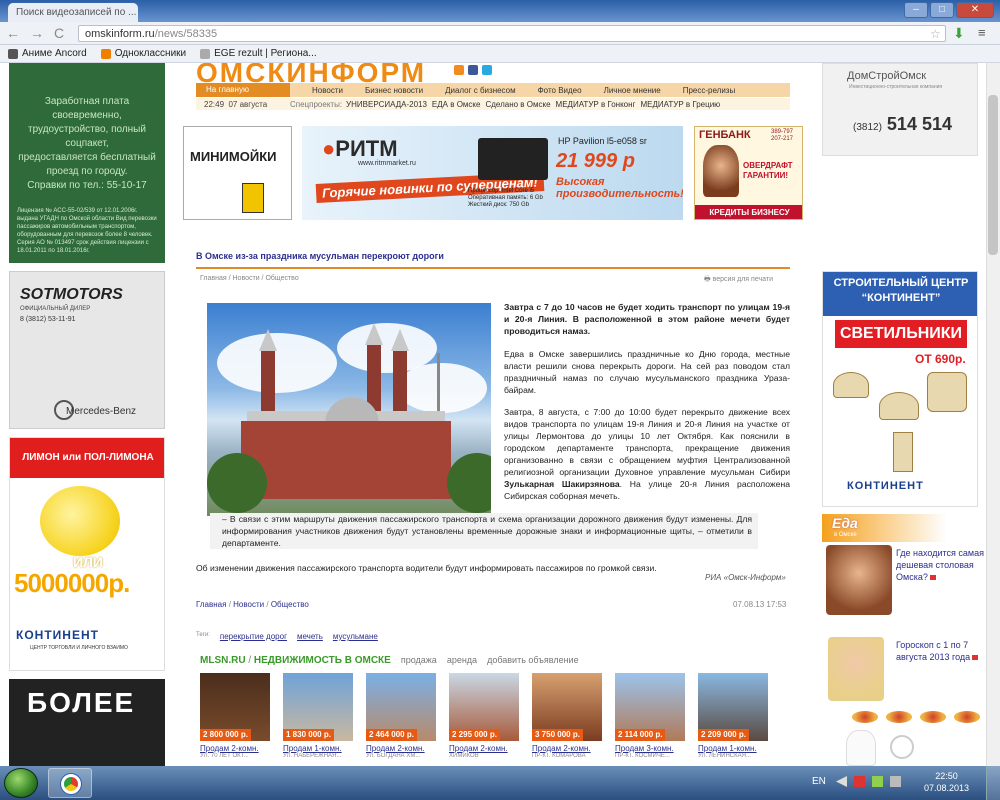 This screenshot has height=800, width=1000. Describe the element at coordinates (859, 580) in the screenshot. I see `chef-photo` at that location.